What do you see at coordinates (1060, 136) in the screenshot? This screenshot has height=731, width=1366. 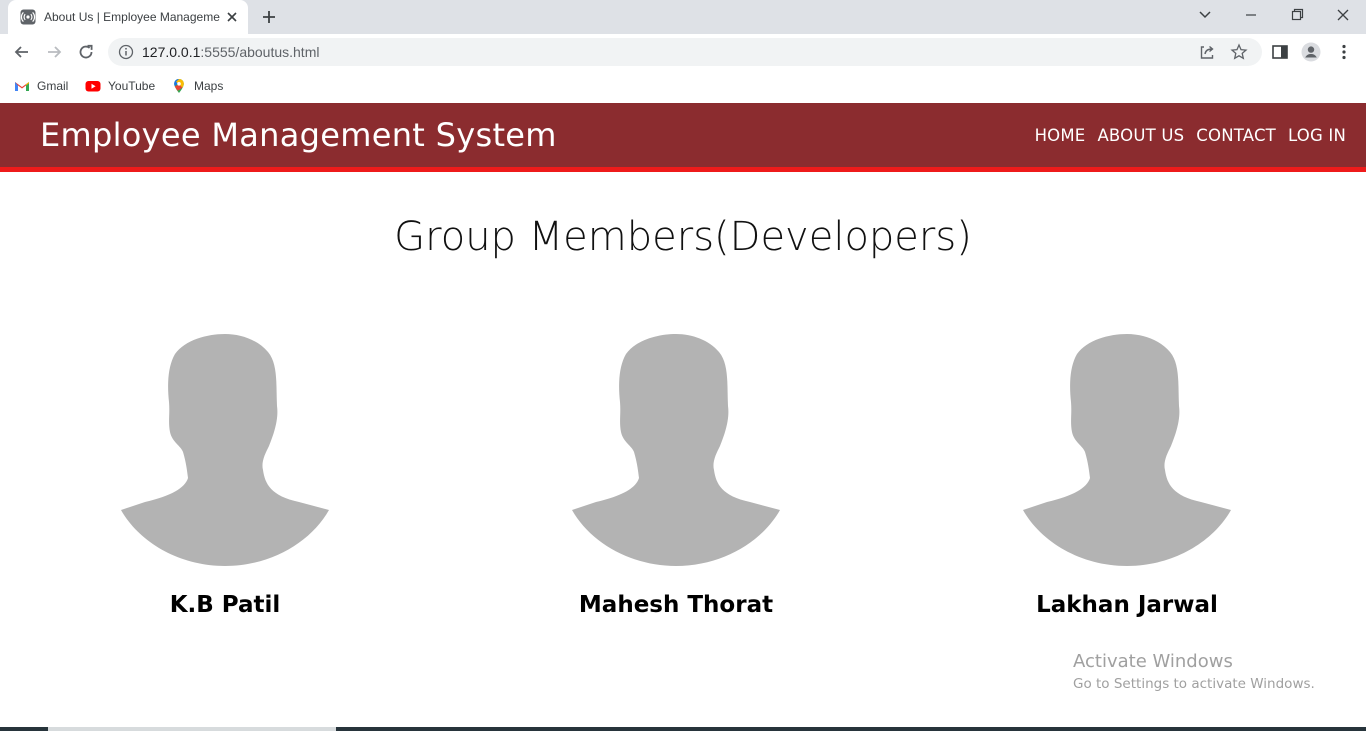 I see `nav-home: HOME` at bounding box center [1060, 136].